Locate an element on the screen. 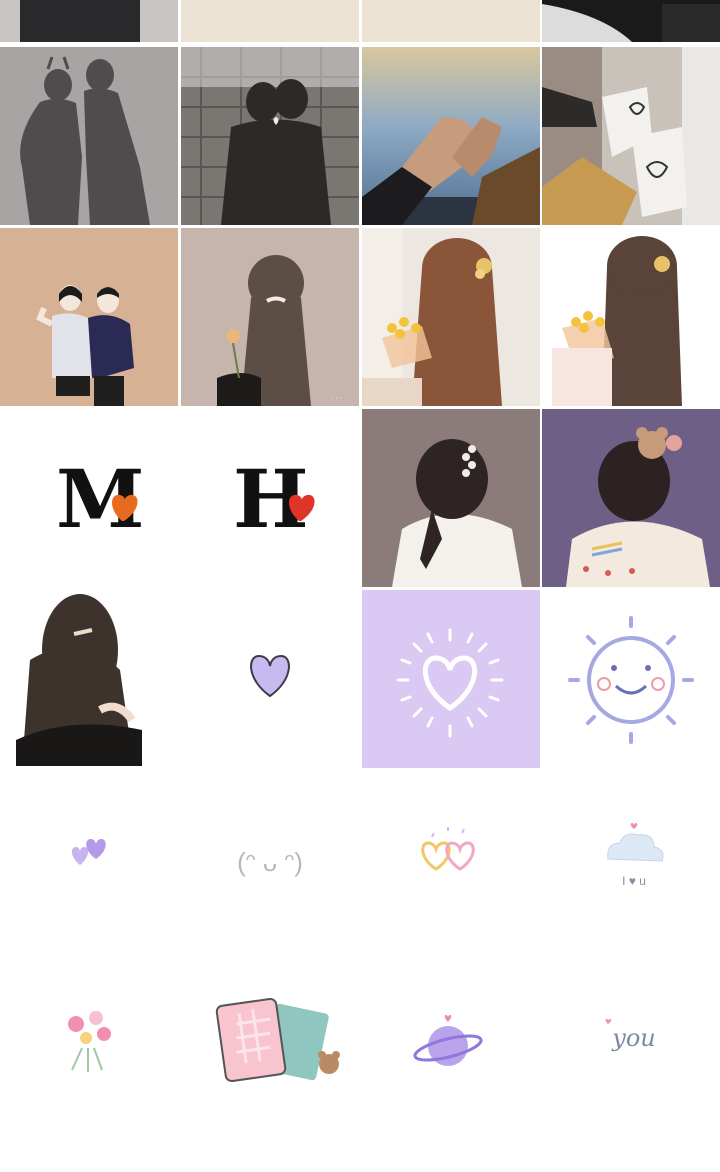 The image size is (720, 1172). kawaii-face-text: (ᵔ ᴗ ᵔ) is located at coordinates (270, 862).